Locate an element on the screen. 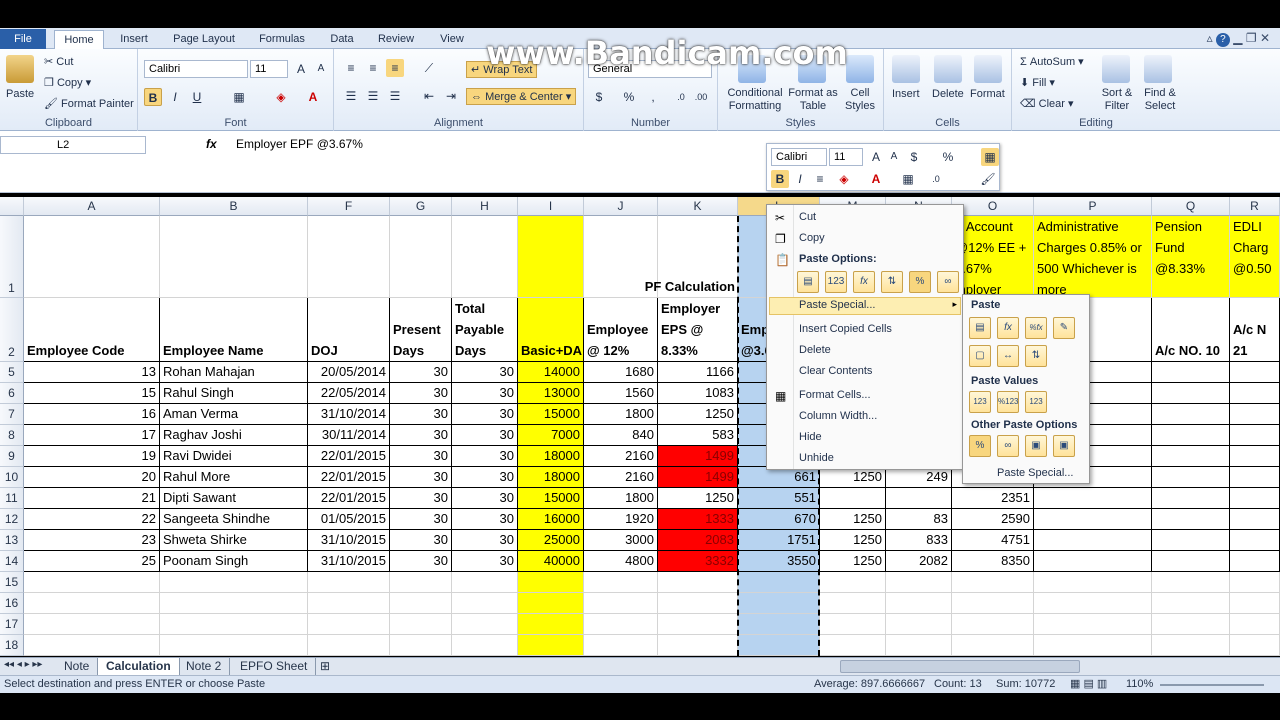 This screenshot has height=720, width=1280. cell-b1 is located at coordinates (234, 257).